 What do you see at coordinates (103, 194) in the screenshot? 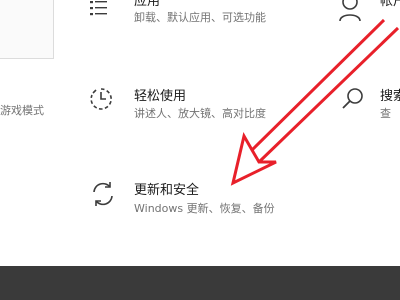
I see `update-sync-icon` at bounding box center [103, 194].